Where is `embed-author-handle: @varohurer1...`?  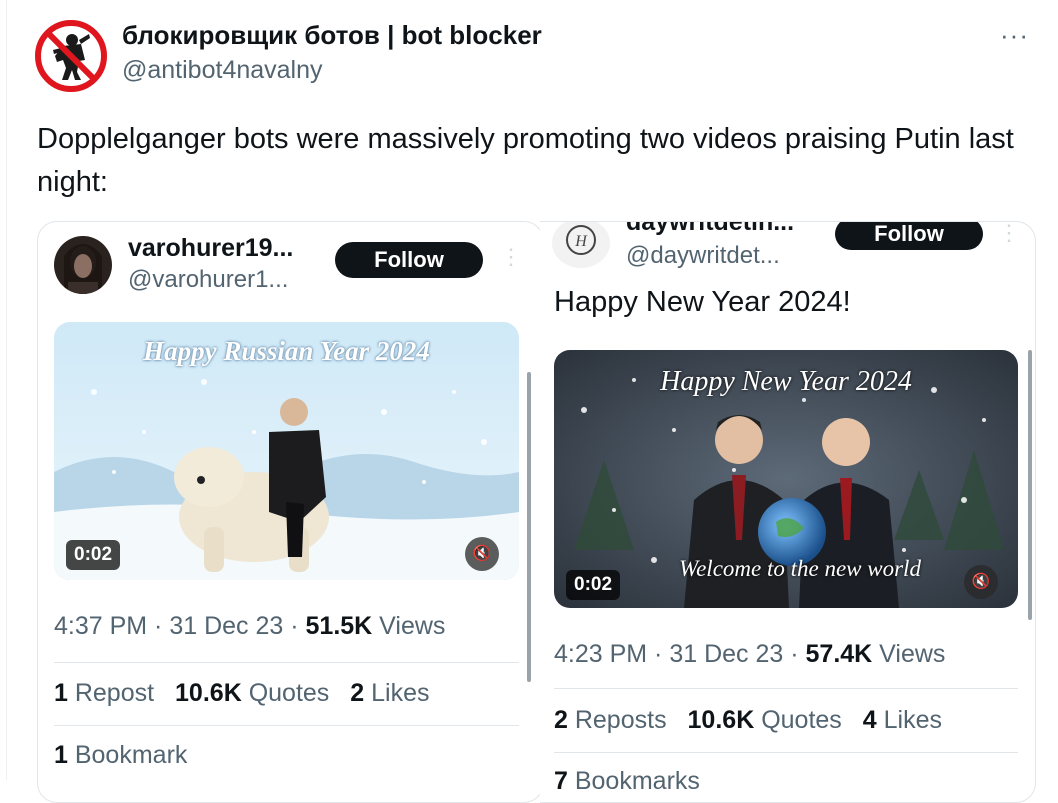
embed-author-handle: @varohurer1... is located at coordinates (208, 280).